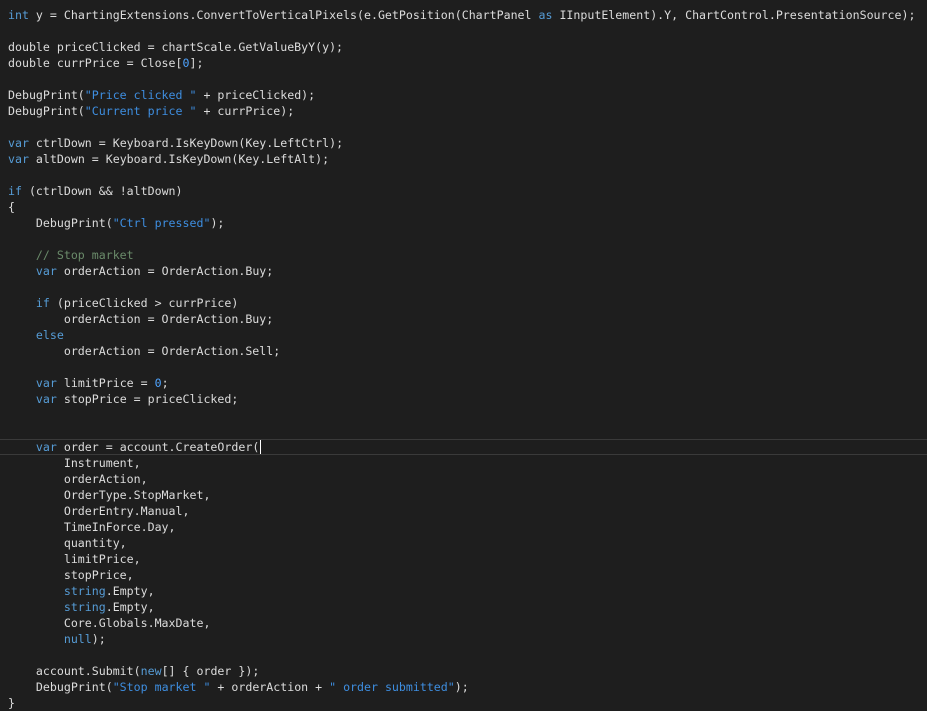 Image resolution: width=927 pixels, height=711 pixels. I want to click on code-token: double currPrice = Close[, so click(95, 63).